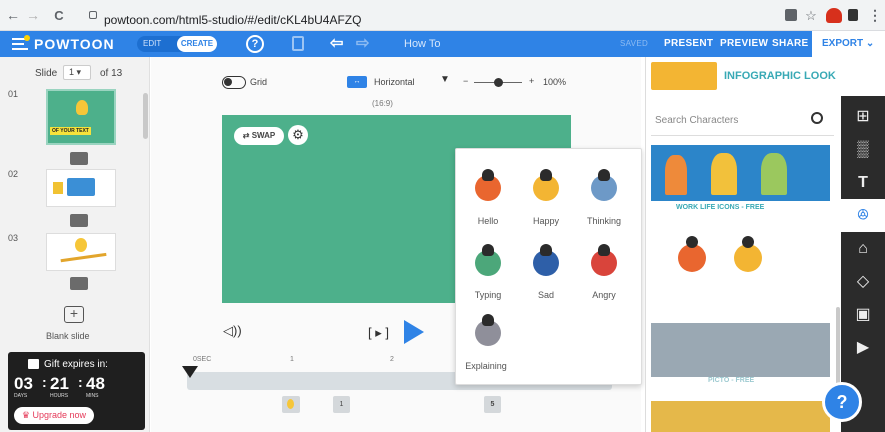  I want to click on orientation-label: Horizontal, so click(394, 82).